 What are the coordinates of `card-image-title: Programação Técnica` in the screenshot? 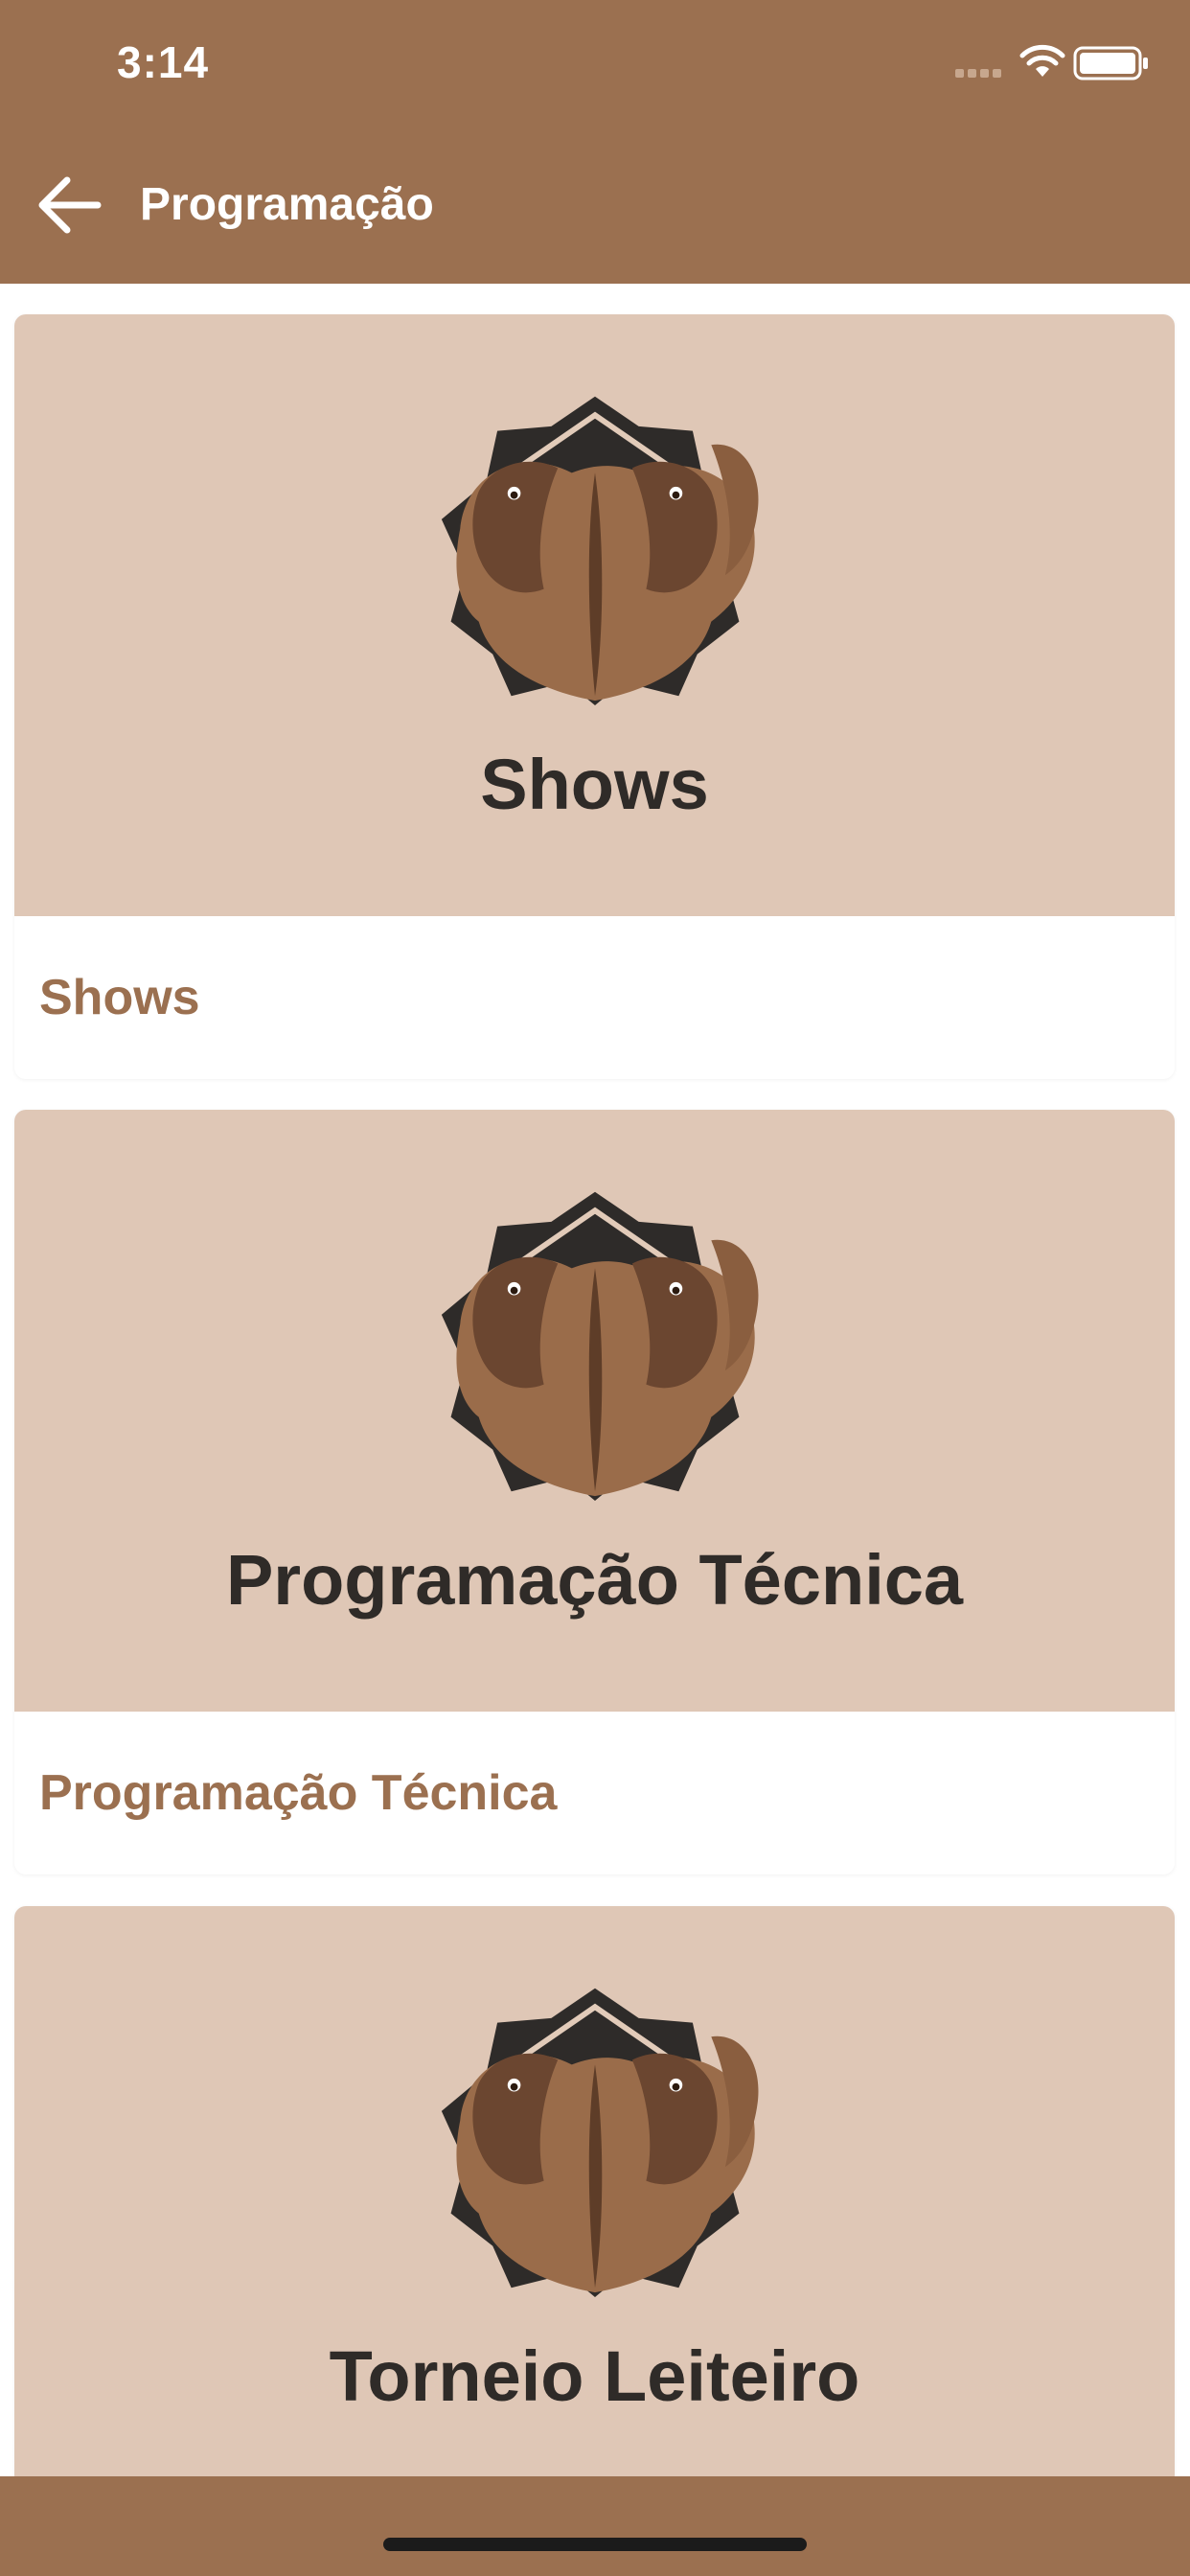 It's located at (594, 1580).